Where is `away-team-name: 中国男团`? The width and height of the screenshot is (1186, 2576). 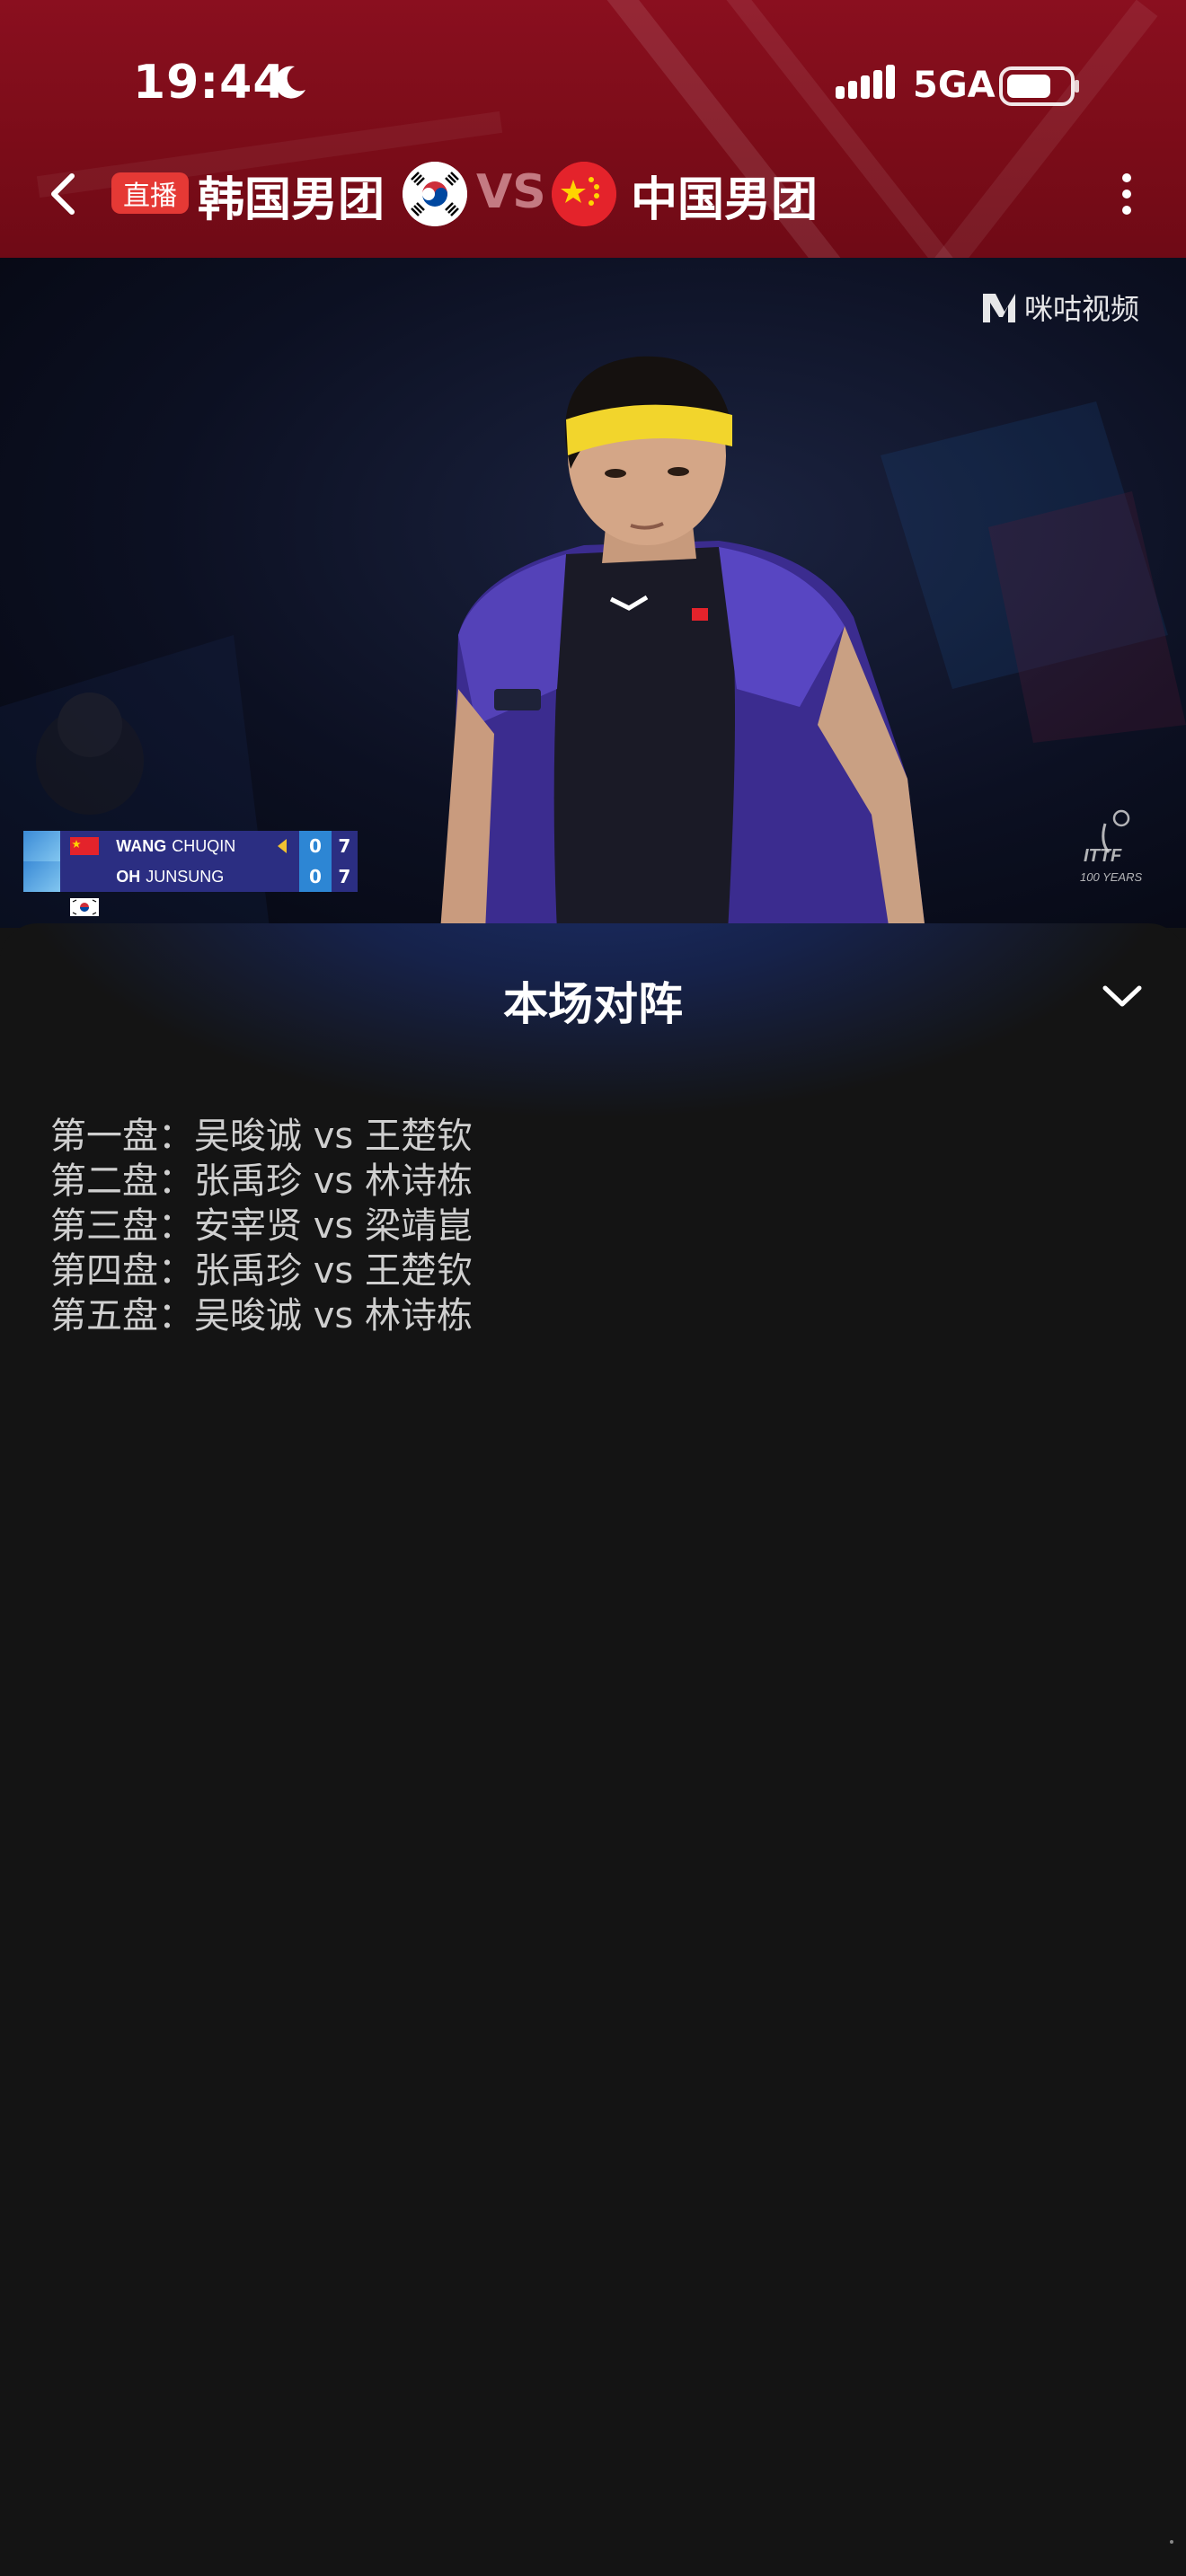 away-team-name: 中国男团 is located at coordinates (725, 200).